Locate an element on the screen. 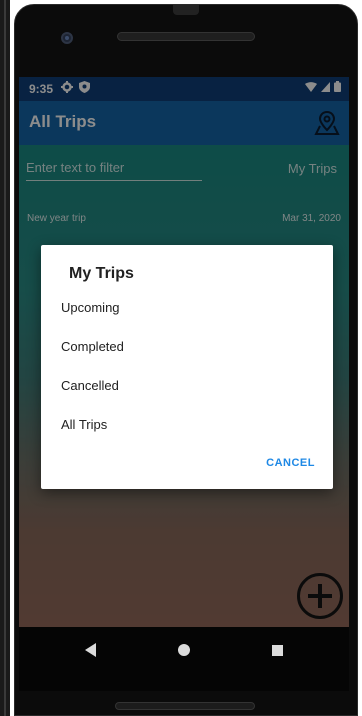  dialog-option-upcoming: Upcoming is located at coordinates (186, 308).